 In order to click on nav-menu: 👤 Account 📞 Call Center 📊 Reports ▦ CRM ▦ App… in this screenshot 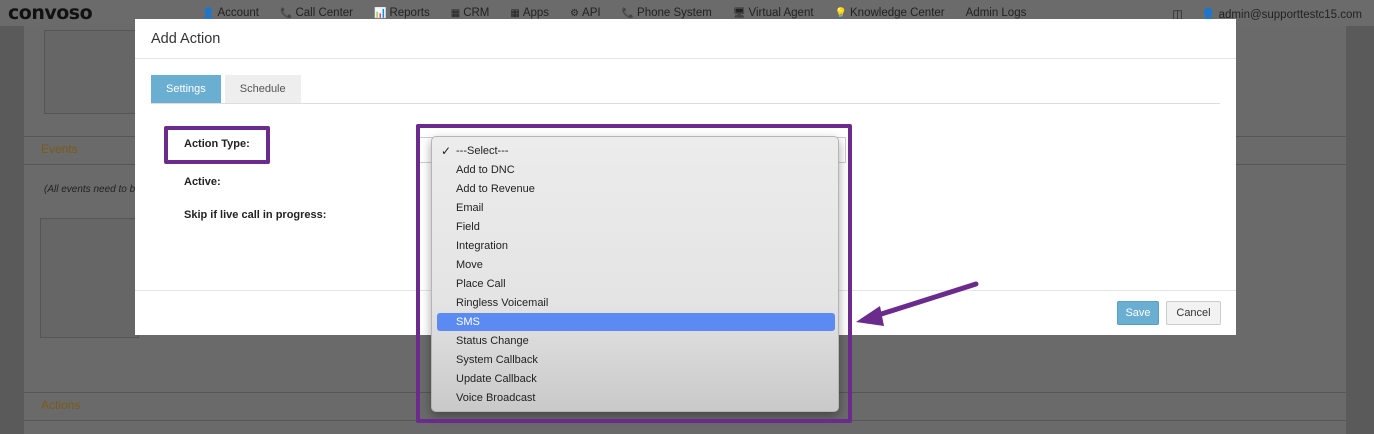, I will do `click(624, 13)`.